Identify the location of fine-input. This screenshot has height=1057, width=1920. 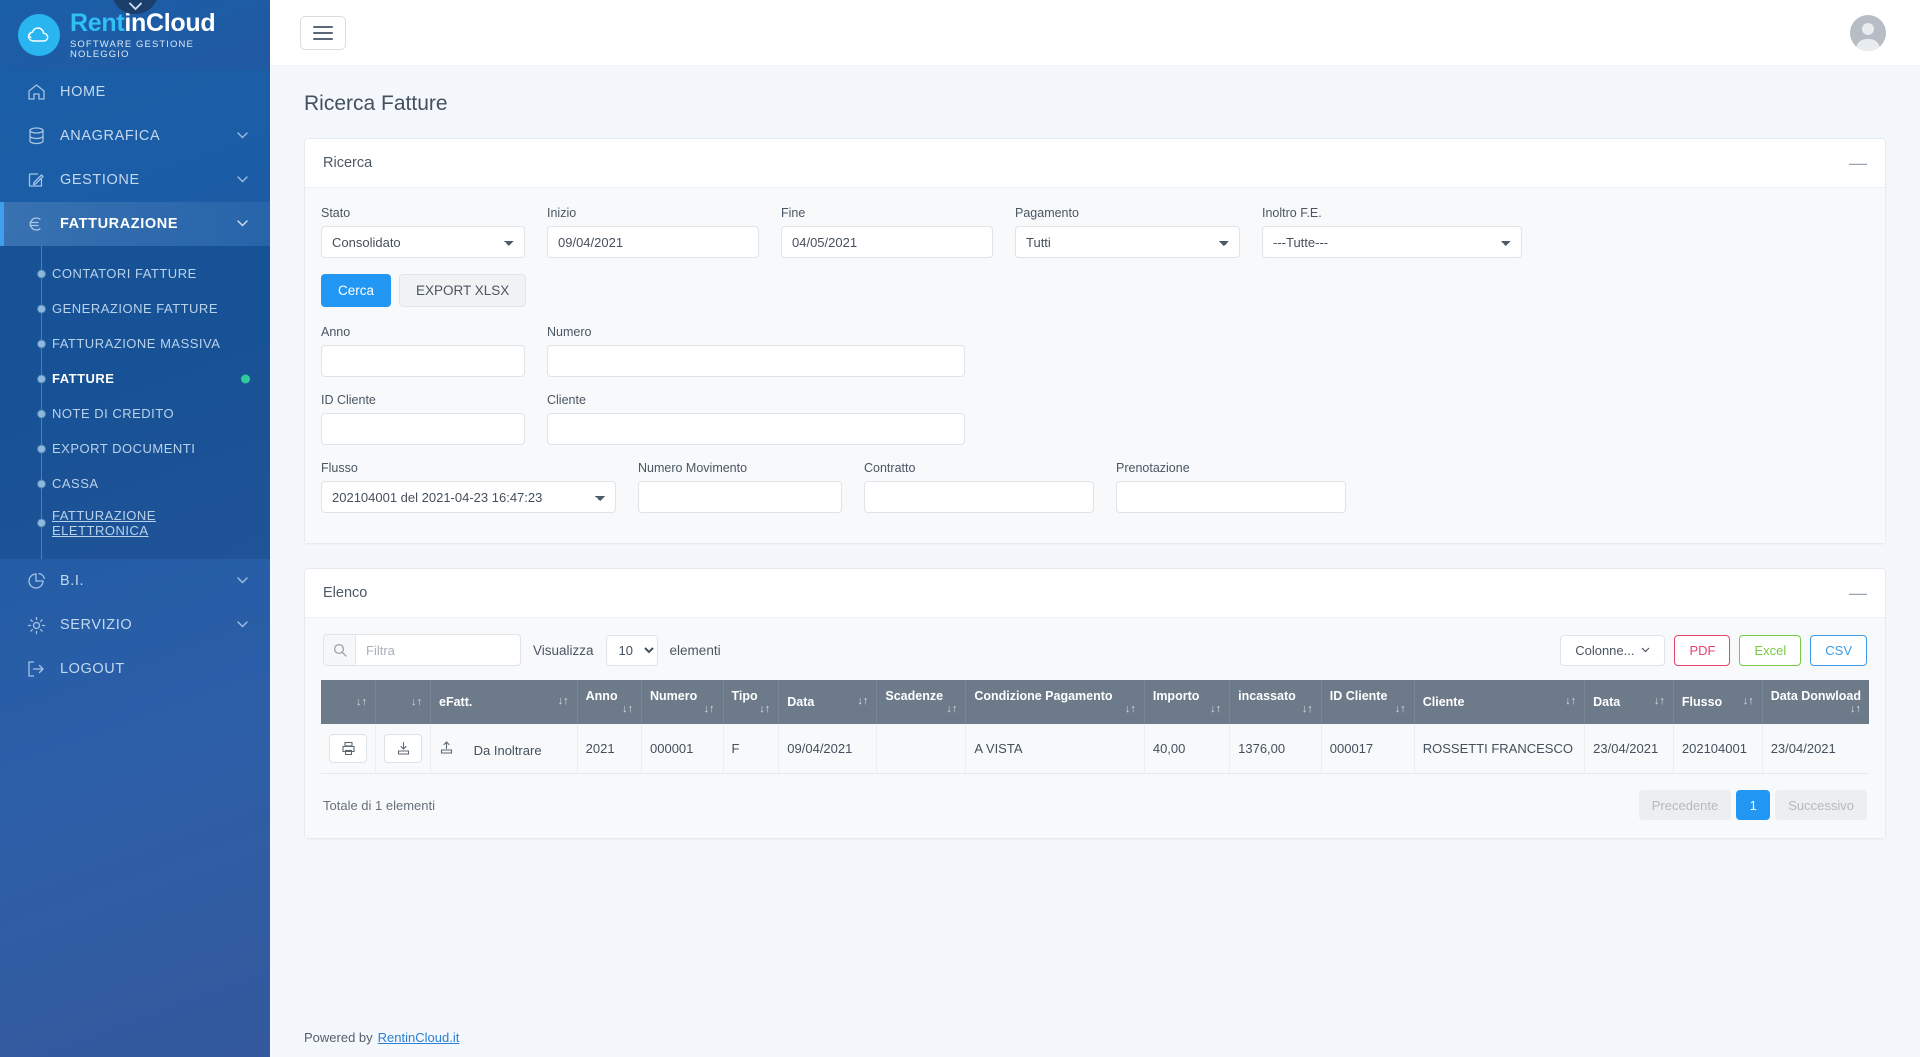
(887, 242).